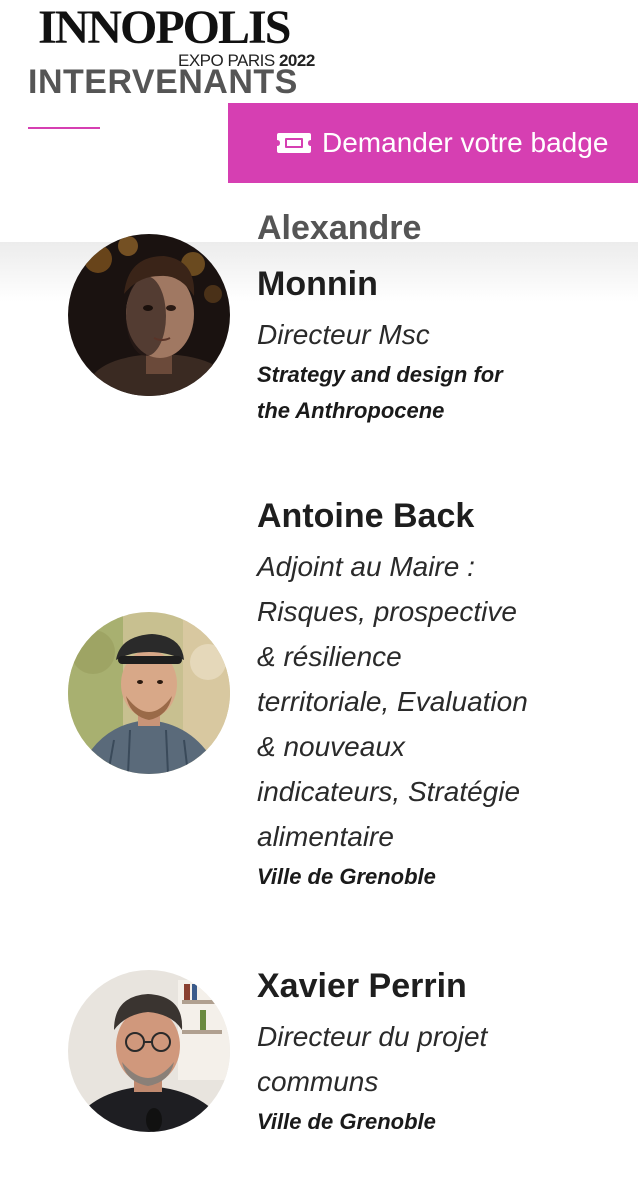 The height and width of the screenshot is (1200, 638). What do you see at coordinates (465, 142) in the screenshot?
I see `request-badge-label: Demander votre badge` at bounding box center [465, 142].